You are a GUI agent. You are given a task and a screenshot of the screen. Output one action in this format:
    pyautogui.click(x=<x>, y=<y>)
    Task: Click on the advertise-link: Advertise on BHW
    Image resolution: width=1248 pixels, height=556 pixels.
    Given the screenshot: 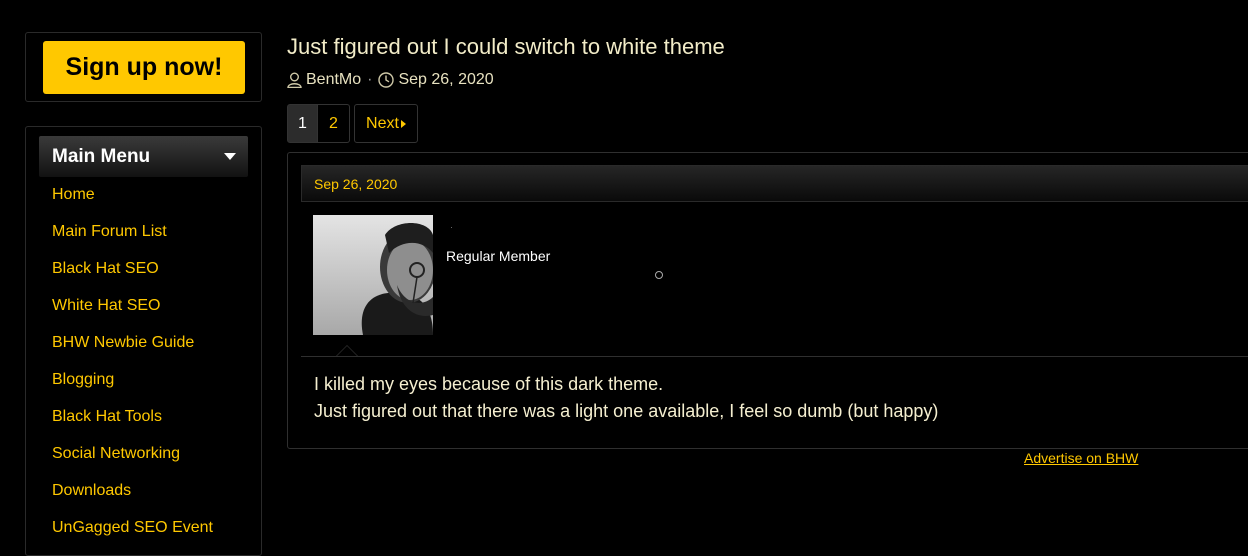 What is the action you would take?
    pyautogui.click(x=1081, y=458)
    